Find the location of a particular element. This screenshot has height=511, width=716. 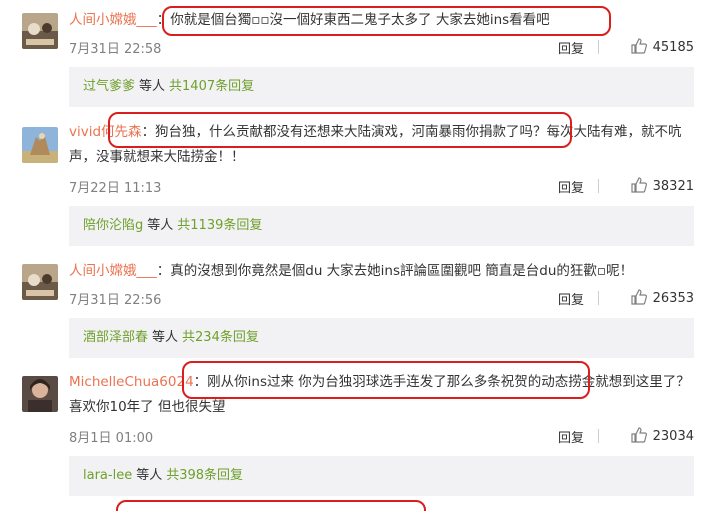

timestamp: 7月22日 11:13 is located at coordinates (115, 188).